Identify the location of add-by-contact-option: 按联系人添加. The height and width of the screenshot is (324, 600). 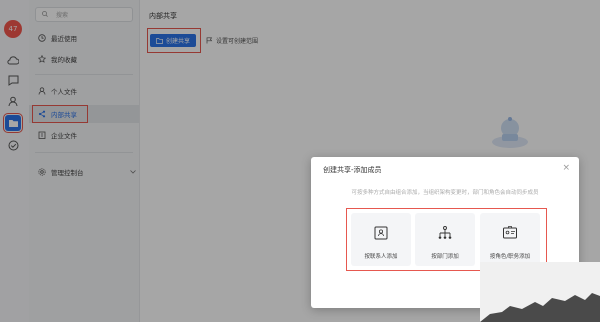
(381, 239).